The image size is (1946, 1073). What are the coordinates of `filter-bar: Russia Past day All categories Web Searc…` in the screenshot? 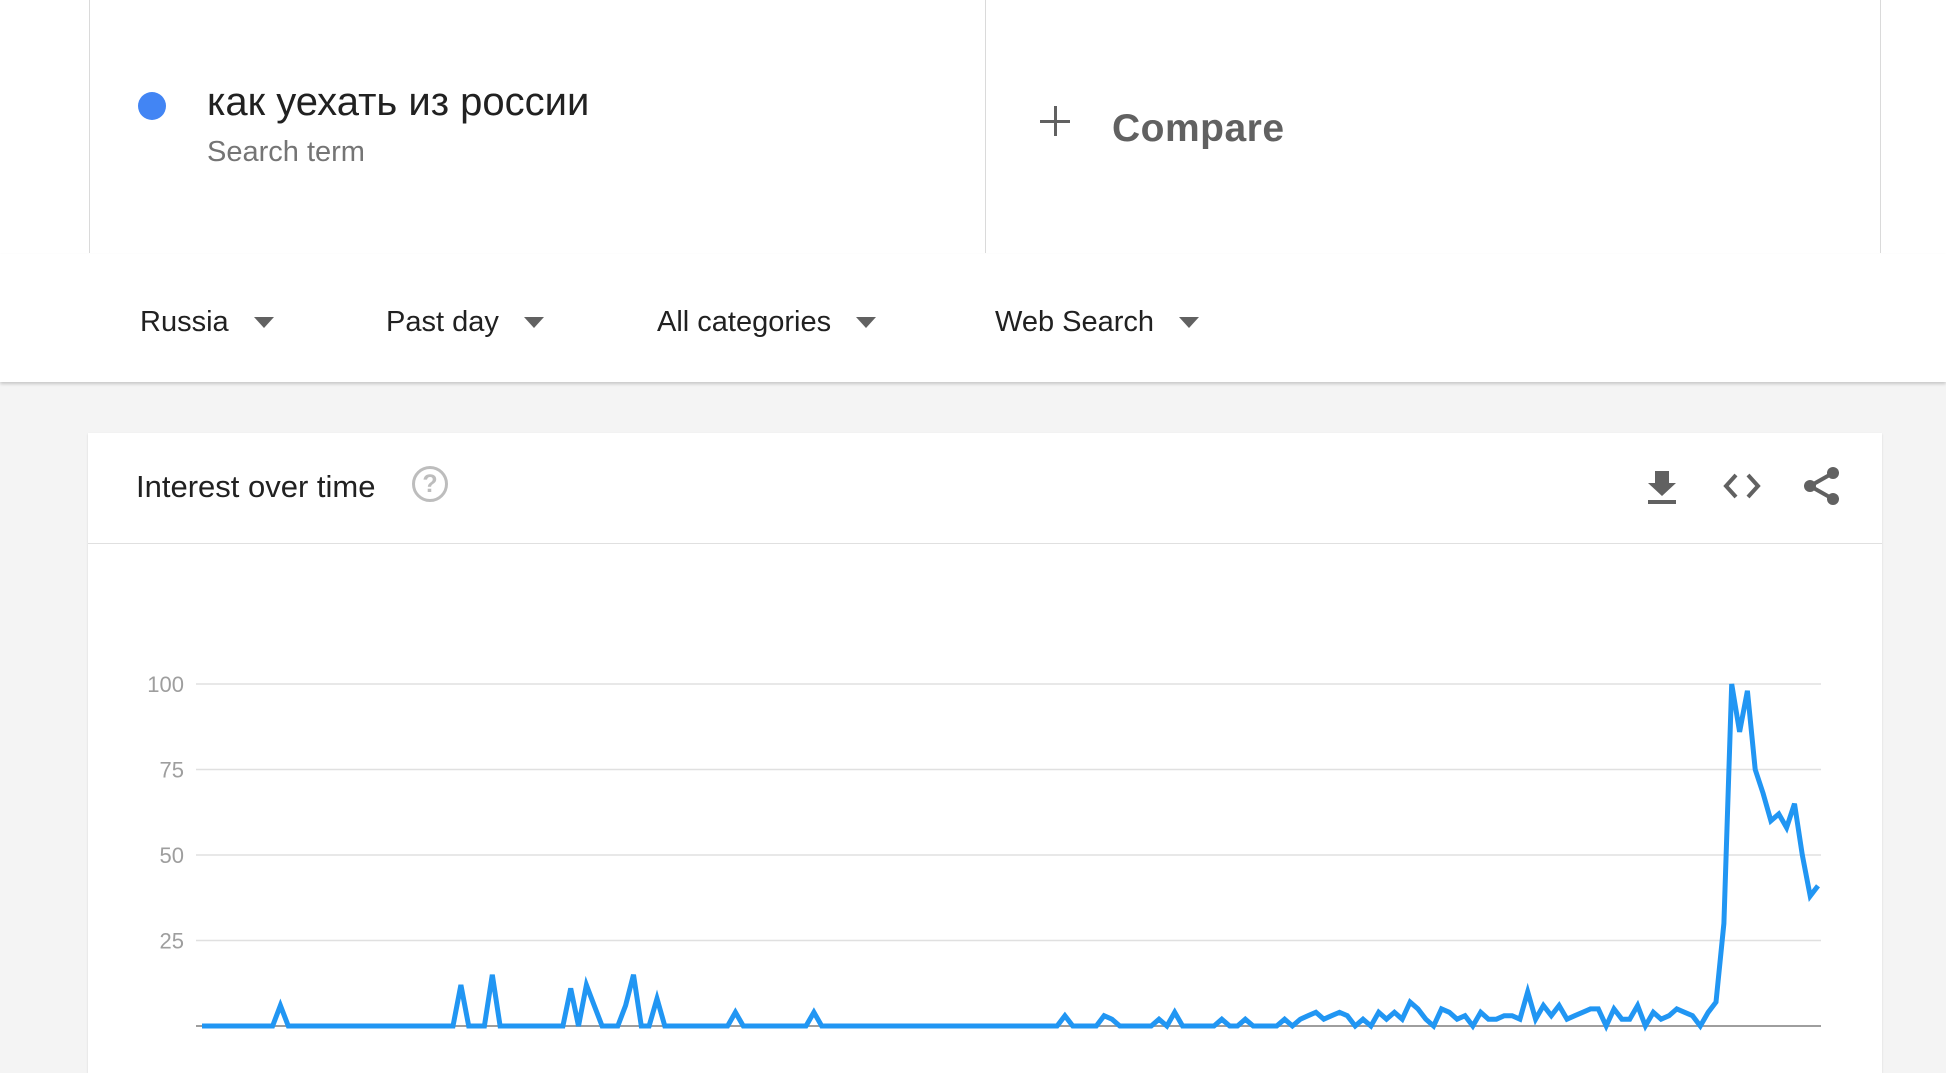 It's located at (973, 318).